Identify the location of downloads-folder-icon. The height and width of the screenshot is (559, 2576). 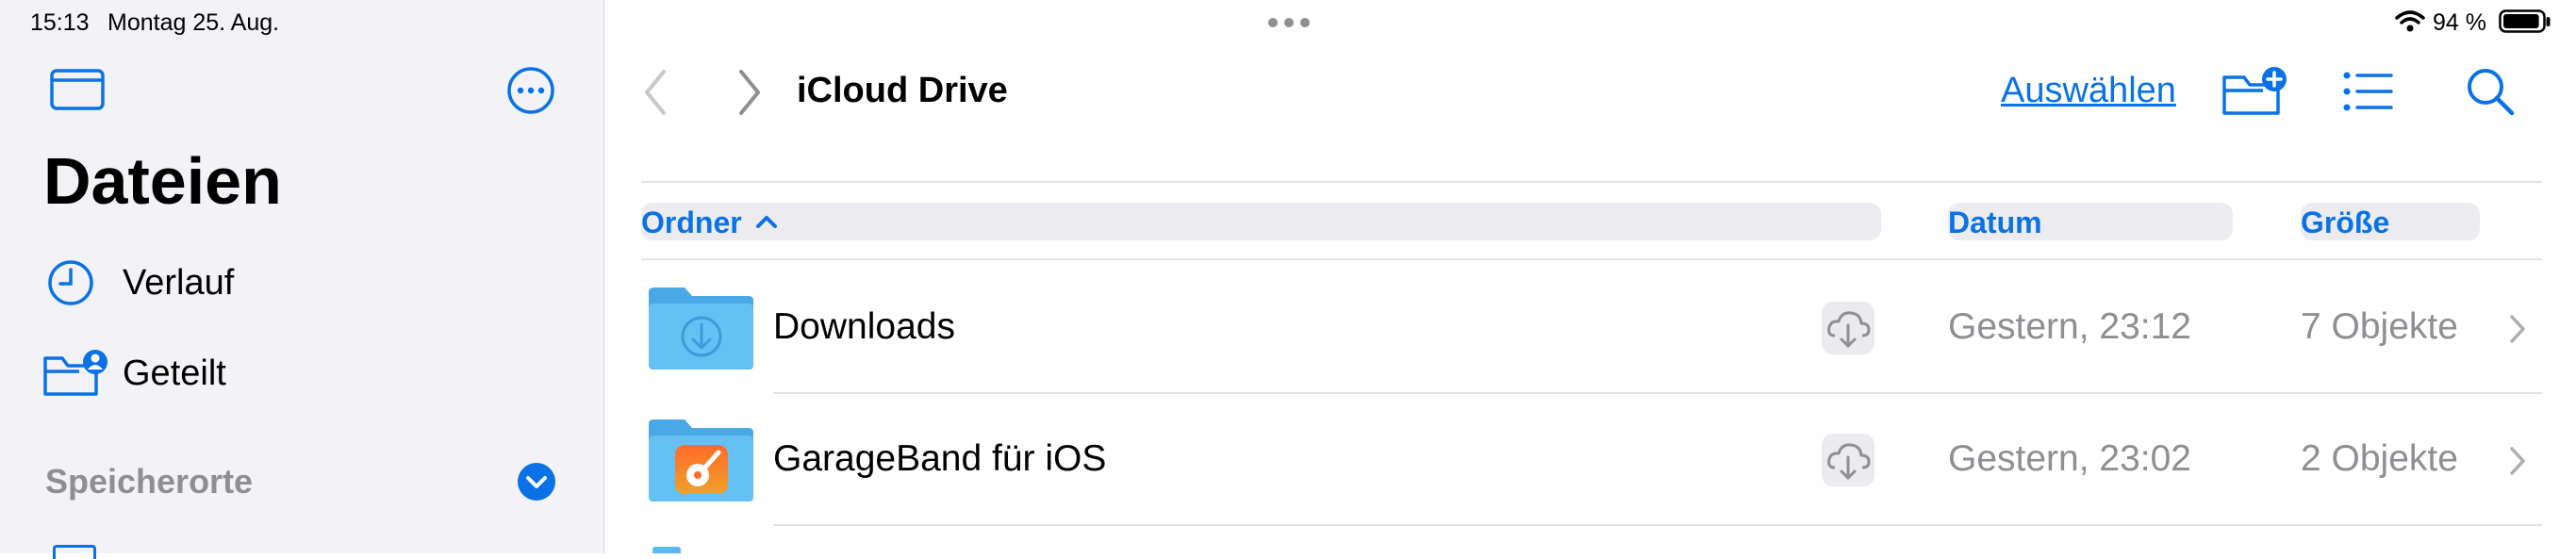
(701, 329).